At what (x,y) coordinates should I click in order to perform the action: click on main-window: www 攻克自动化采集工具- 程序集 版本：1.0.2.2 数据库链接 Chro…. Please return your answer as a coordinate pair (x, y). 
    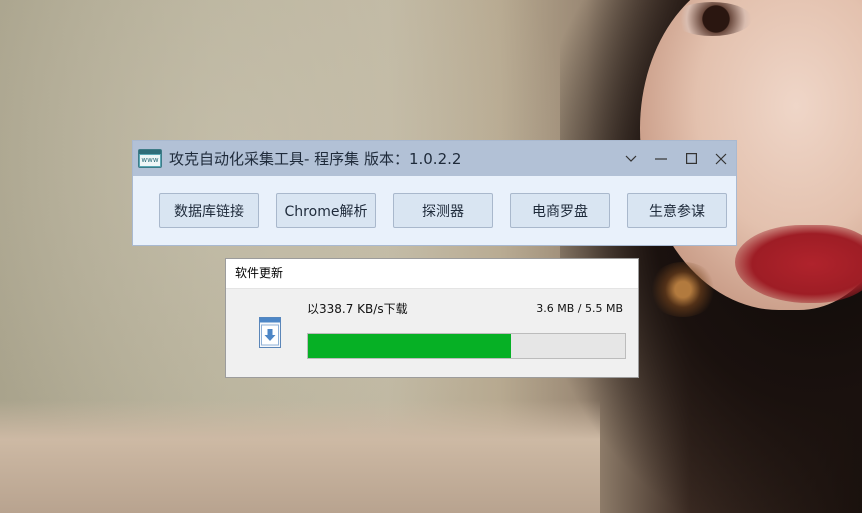
    Looking at the image, I should click on (434, 193).